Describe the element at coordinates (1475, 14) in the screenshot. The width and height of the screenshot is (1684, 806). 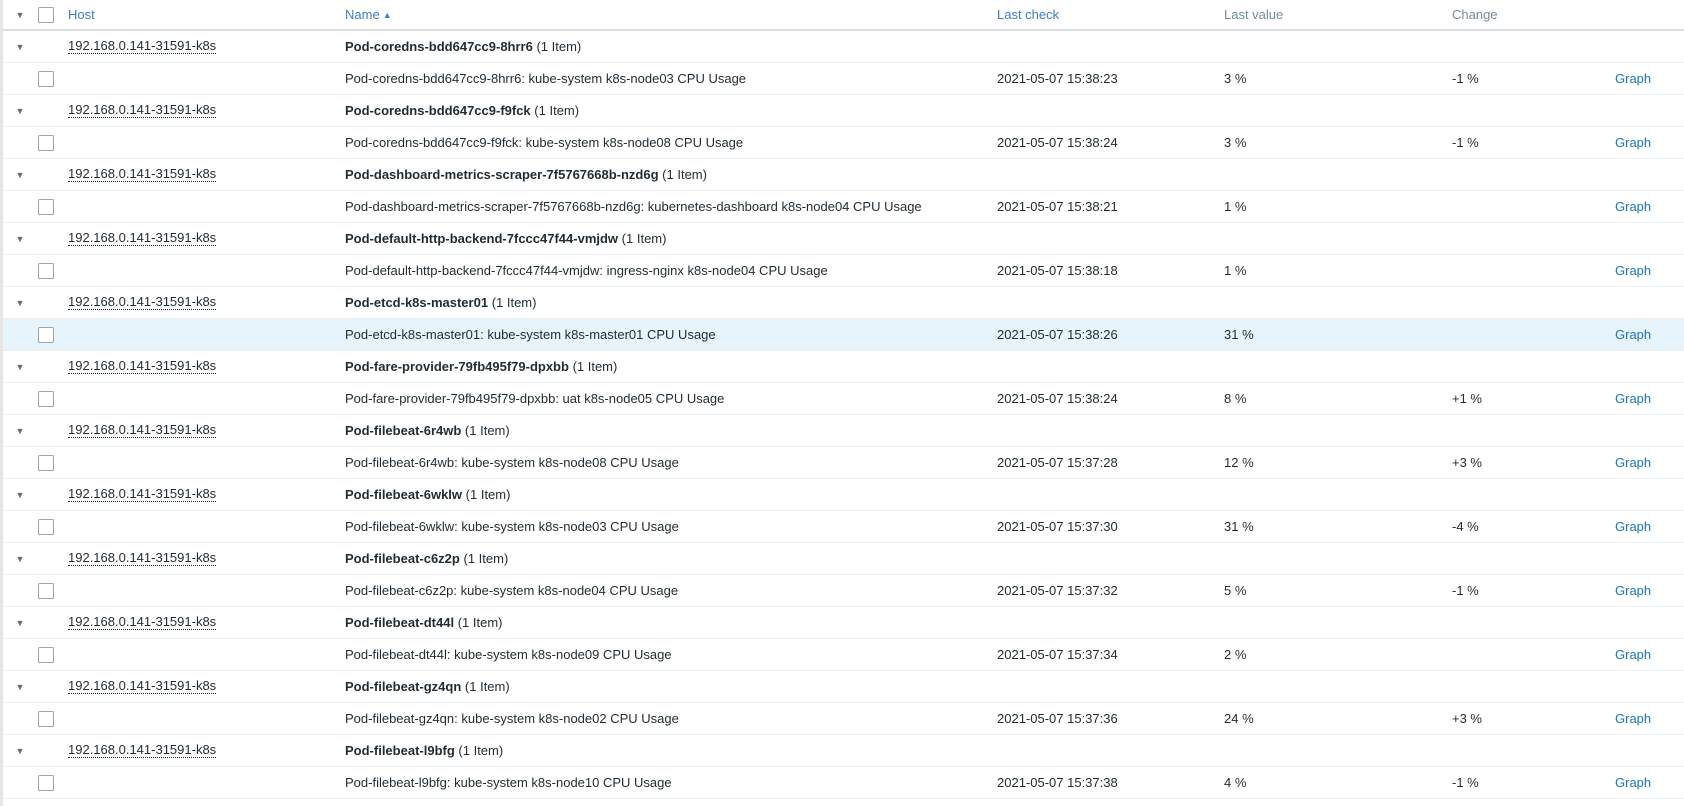
I see `column-header-change: Change` at that location.